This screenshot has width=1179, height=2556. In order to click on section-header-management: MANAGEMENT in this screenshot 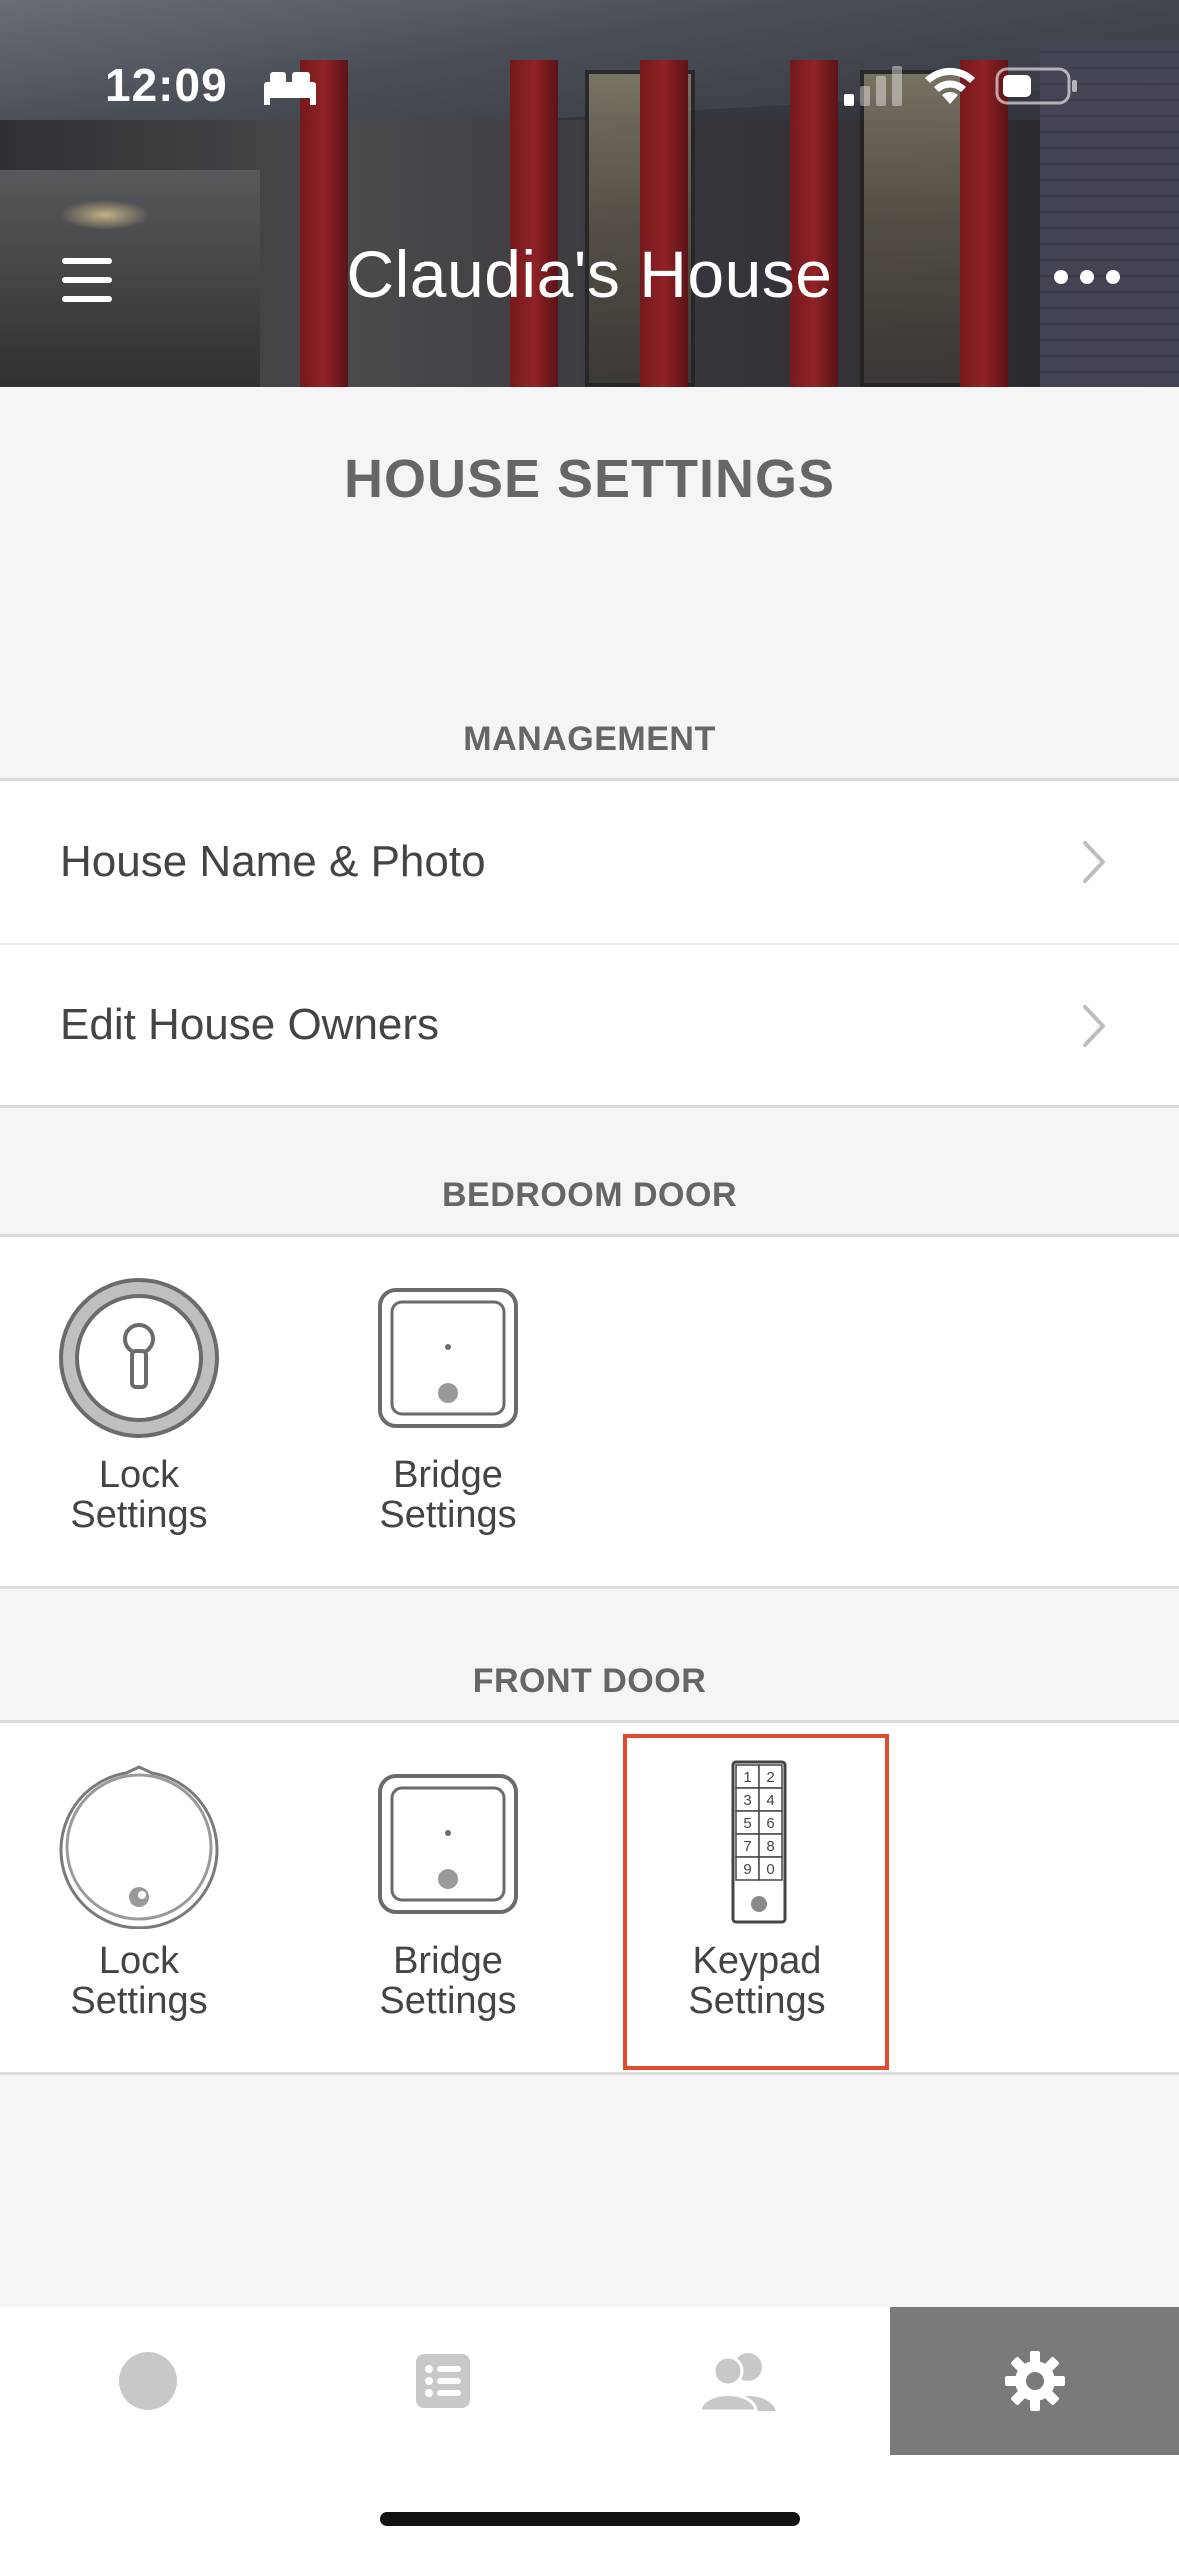, I will do `click(589, 739)`.